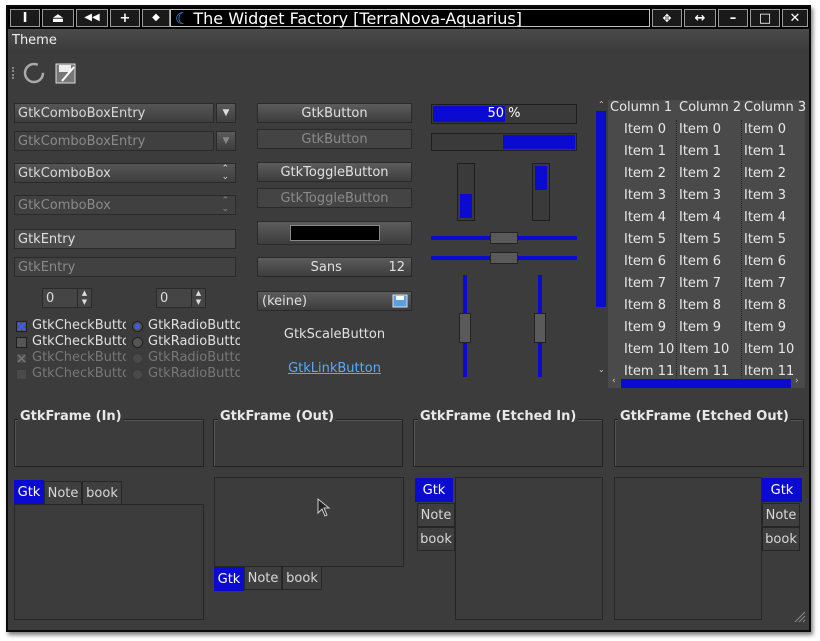  Describe the element at coordinates (765, 283) in the screenshot. I see `tree-cell-col3: Item 7` at that location.